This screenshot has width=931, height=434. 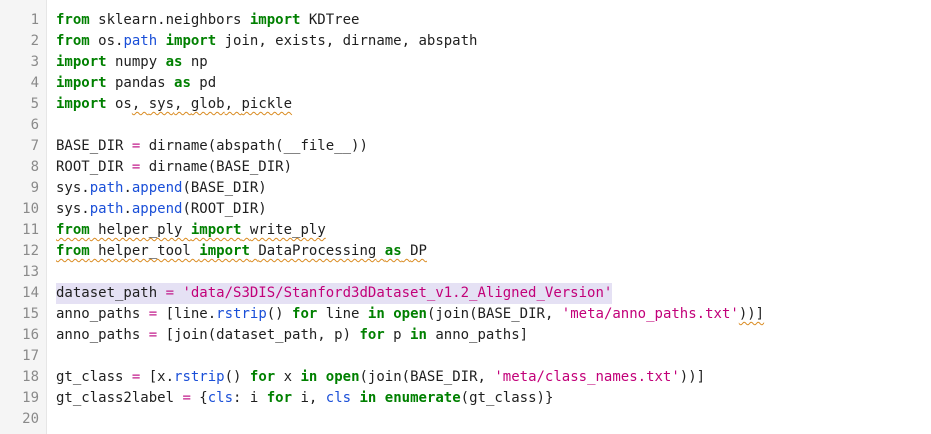 What do you see at coordinates (132, 62) in the screenshot?
I see `code-text: import numpy as np` at bounding box center [132, 62].